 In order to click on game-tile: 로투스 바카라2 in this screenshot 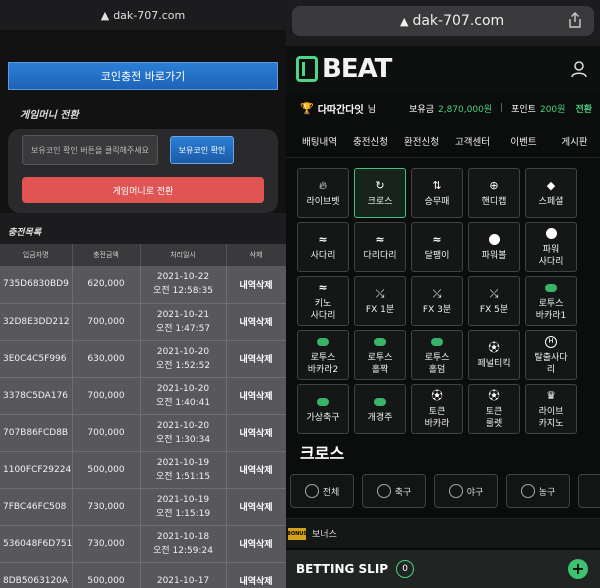, I will do `click(323, 355)`.